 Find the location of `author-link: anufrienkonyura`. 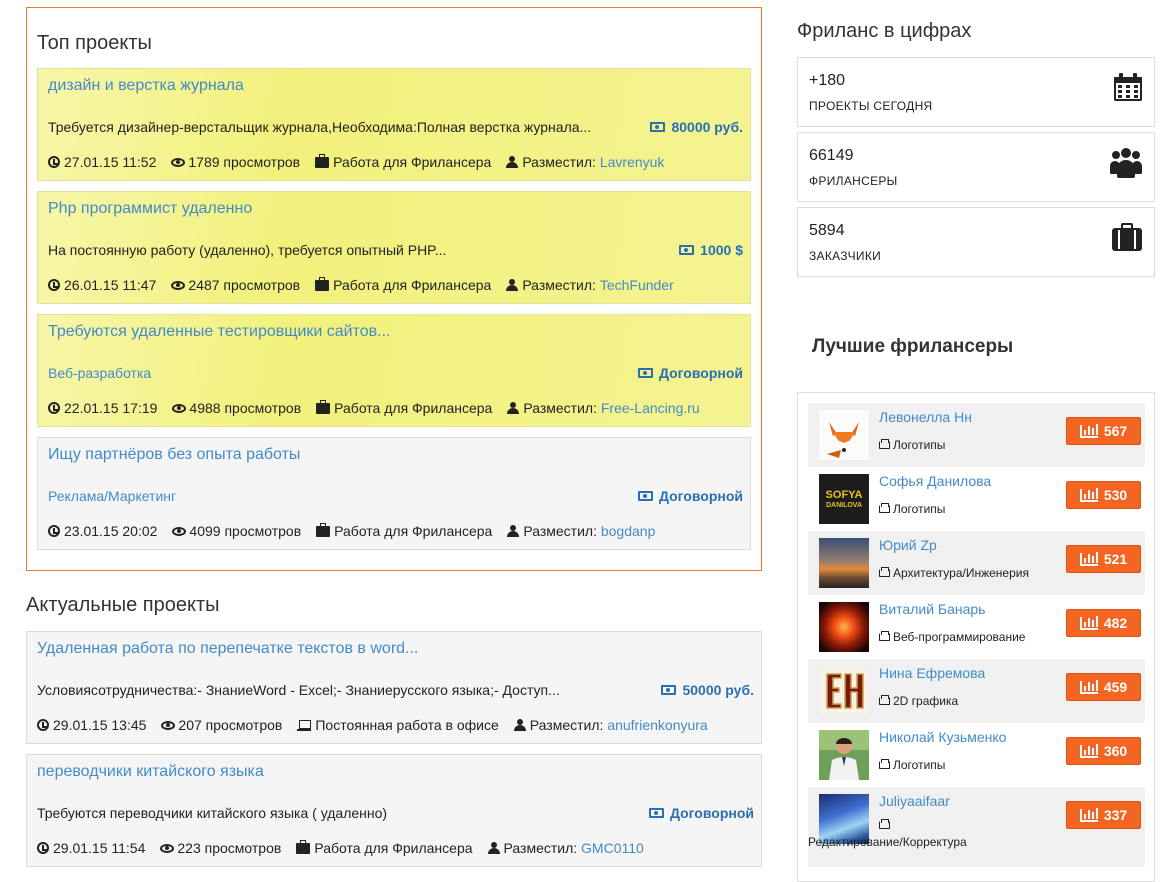

author-link: anufrienkonyura is located at coordinates (657, 725).